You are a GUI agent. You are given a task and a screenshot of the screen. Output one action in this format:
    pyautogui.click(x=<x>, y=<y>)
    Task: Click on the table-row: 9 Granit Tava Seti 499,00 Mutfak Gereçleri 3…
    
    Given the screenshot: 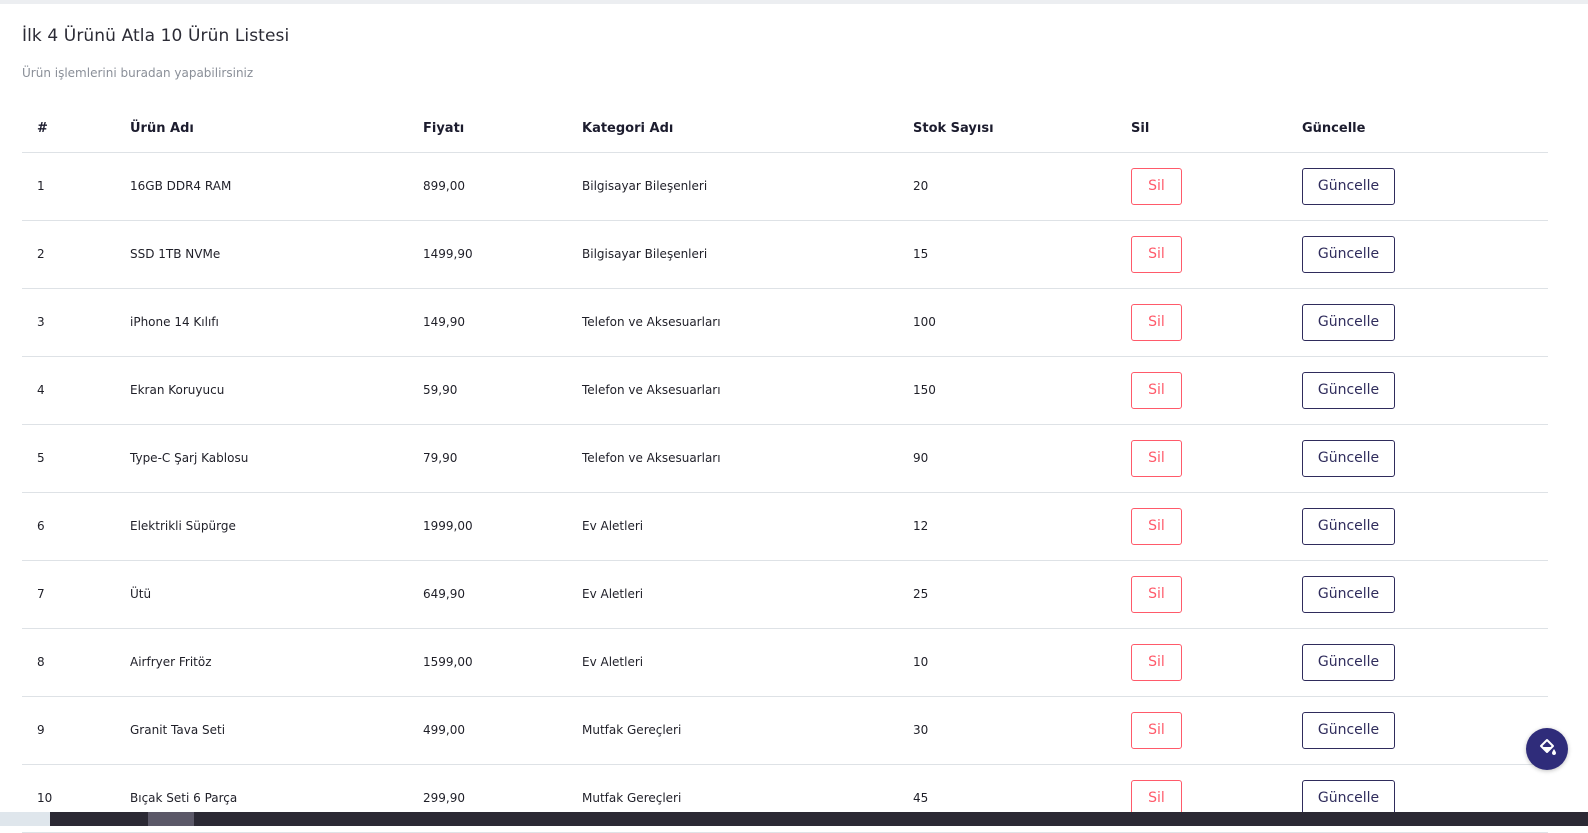 What is the action you would take?
    pyautogui.click(x=785, y=730)
    